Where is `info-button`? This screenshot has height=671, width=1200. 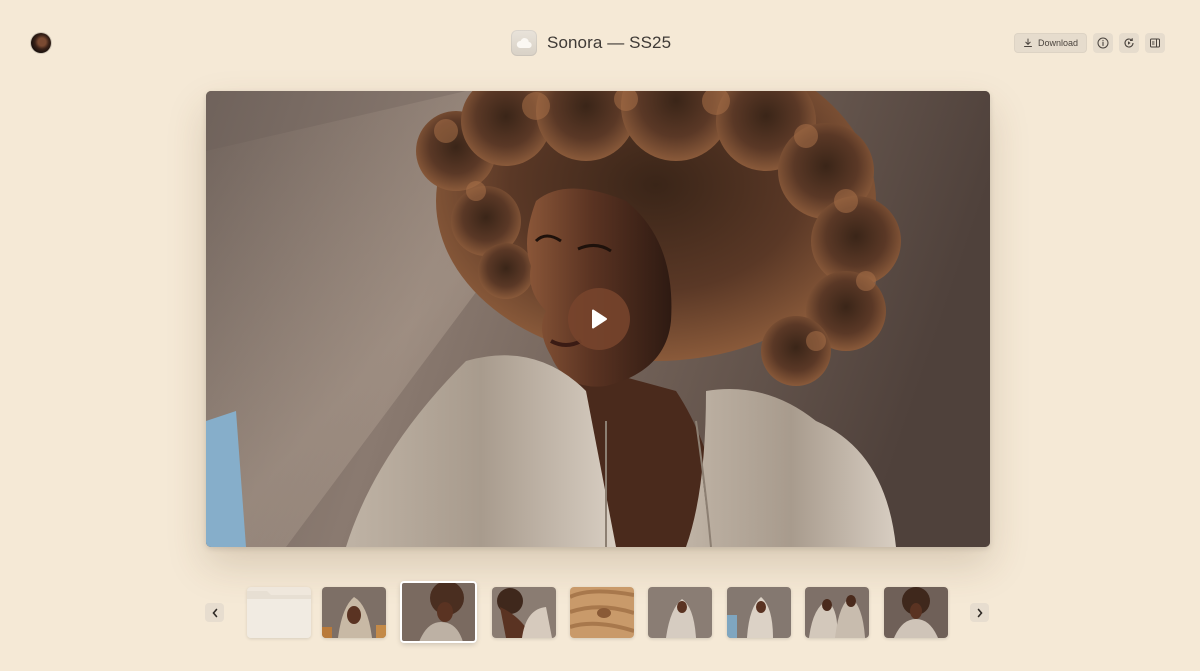
info-button is located at coordinates (1103, 43).